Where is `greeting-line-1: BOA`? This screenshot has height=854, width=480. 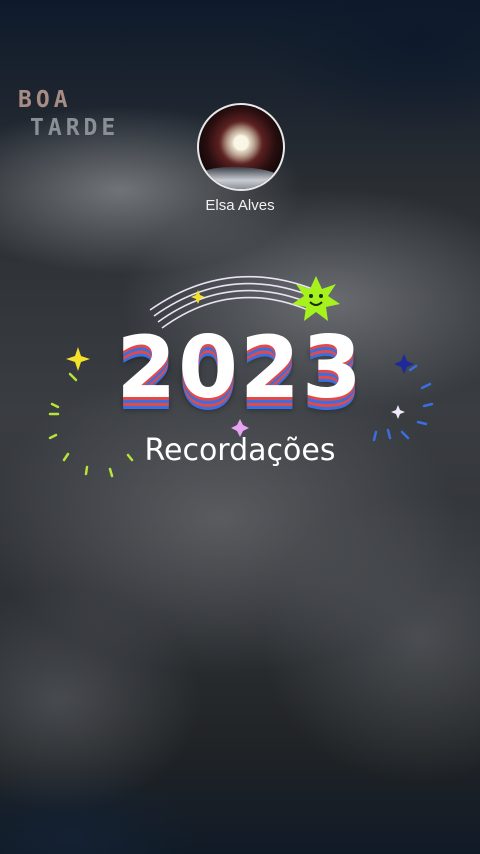 greeting-line-1: BOA is located at coordinates (45, 100).